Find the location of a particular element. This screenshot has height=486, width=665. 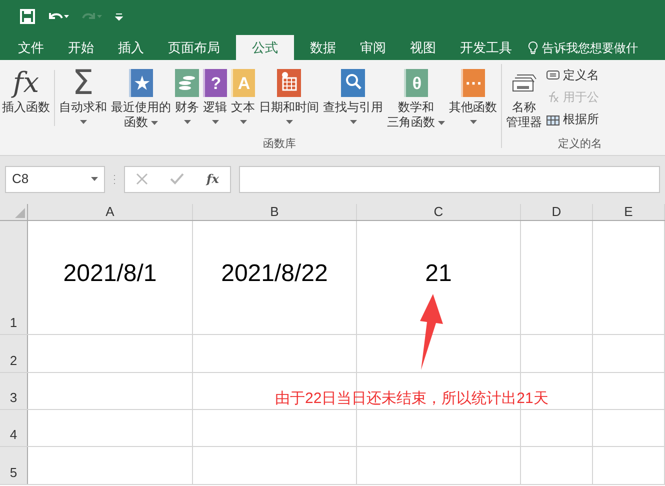

ribbon-button: ? 逻辑 is located at coordinates (215, 101).